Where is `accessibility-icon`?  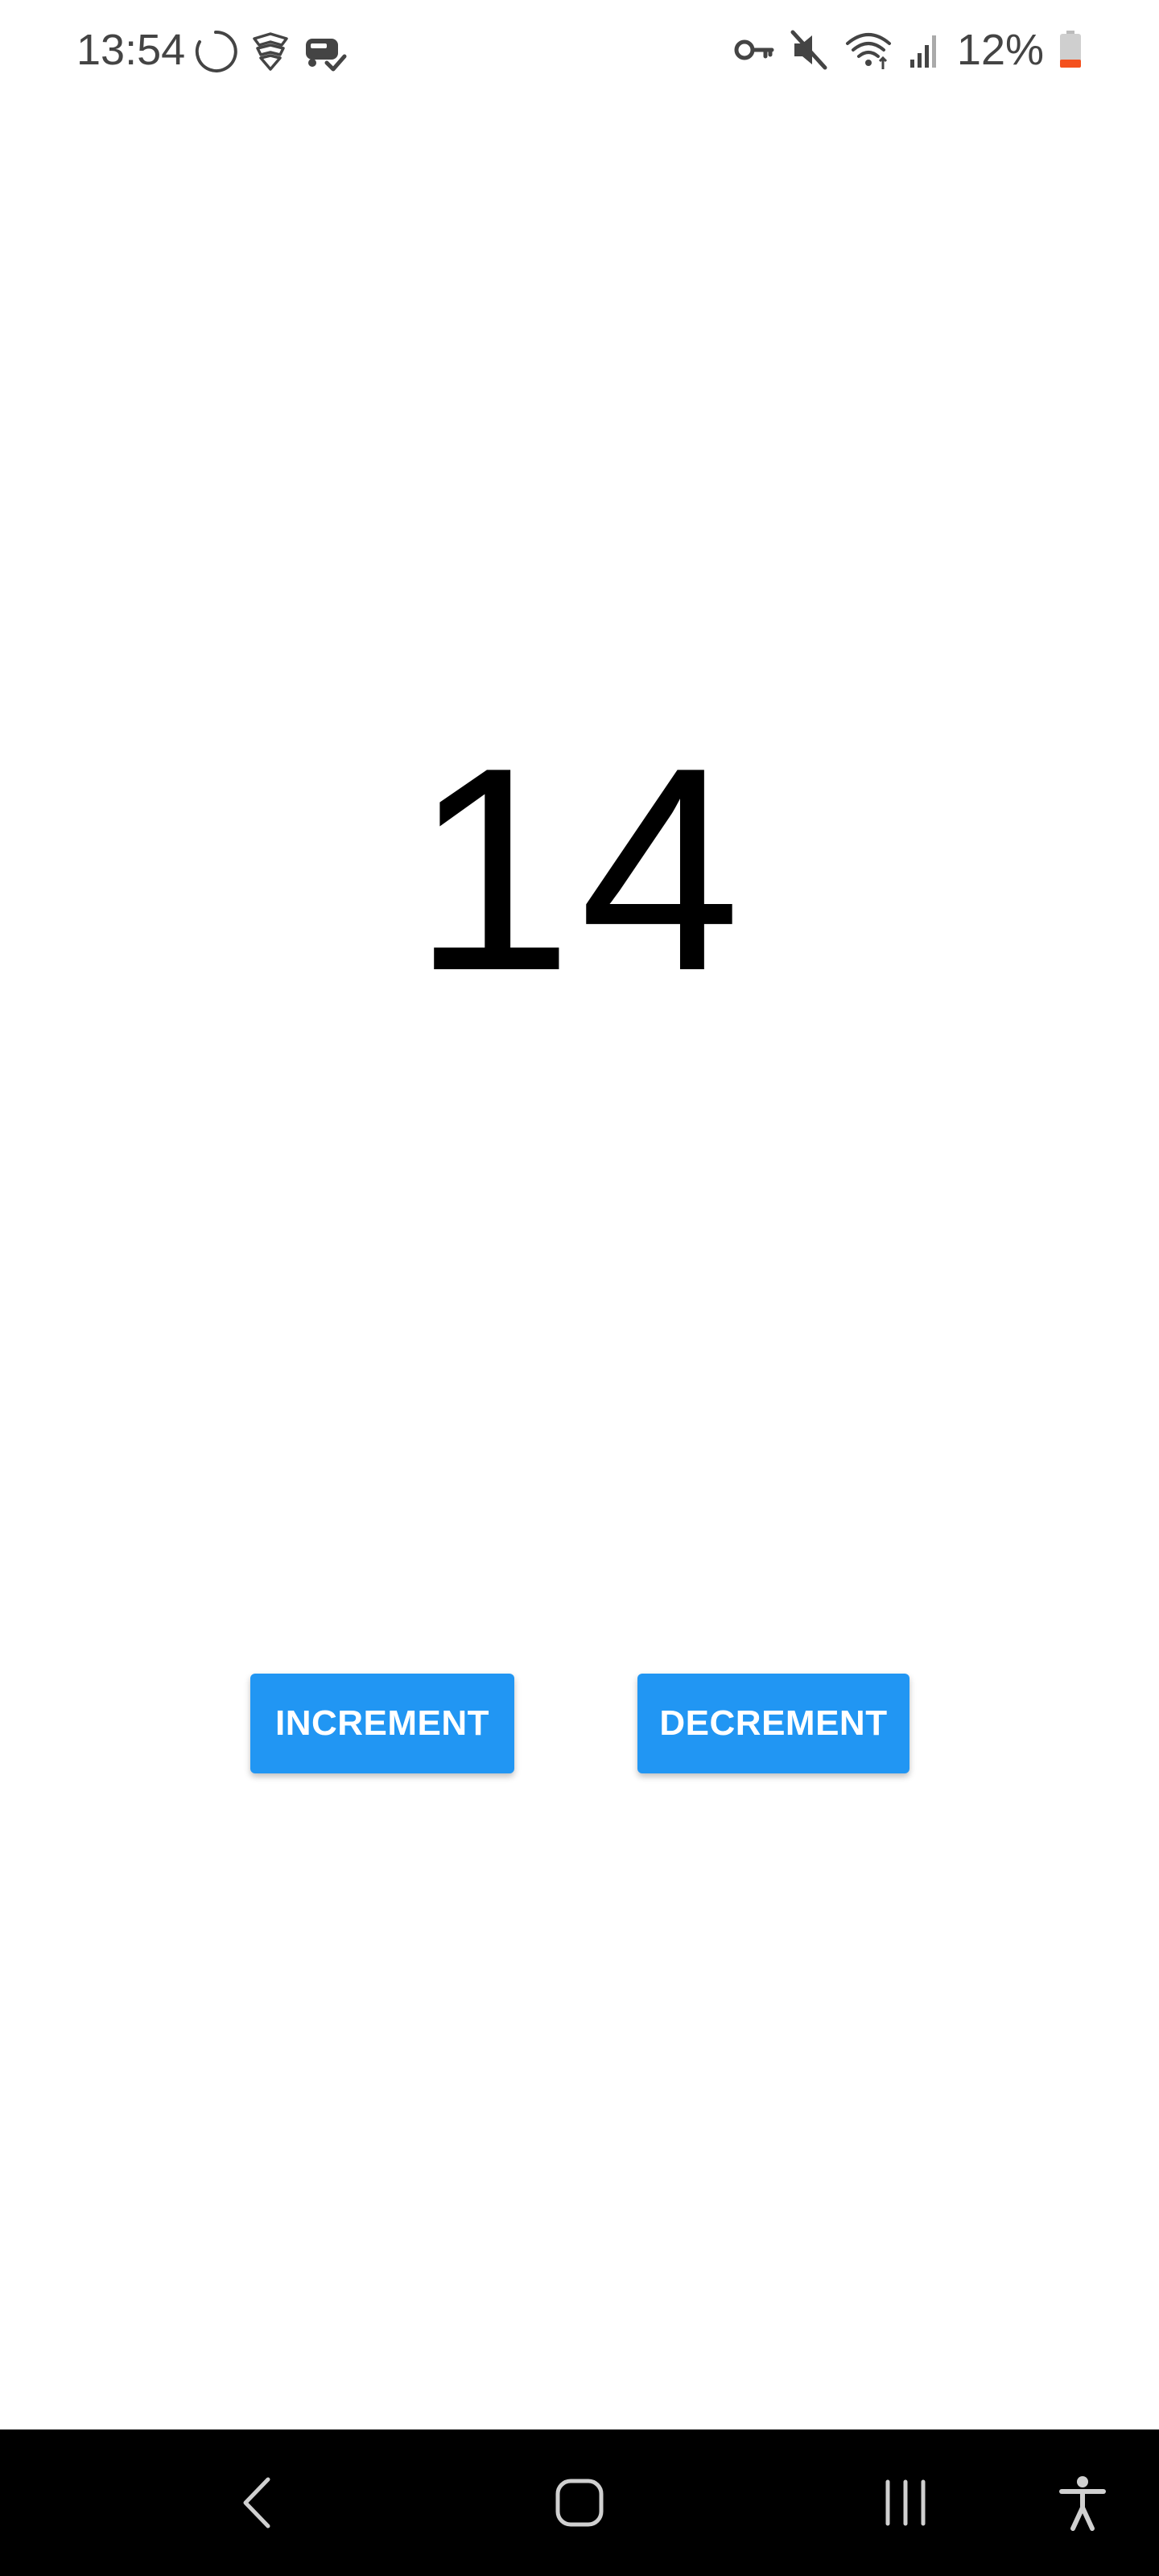
accessibility-icon is located at coordinates (1082, 2502).